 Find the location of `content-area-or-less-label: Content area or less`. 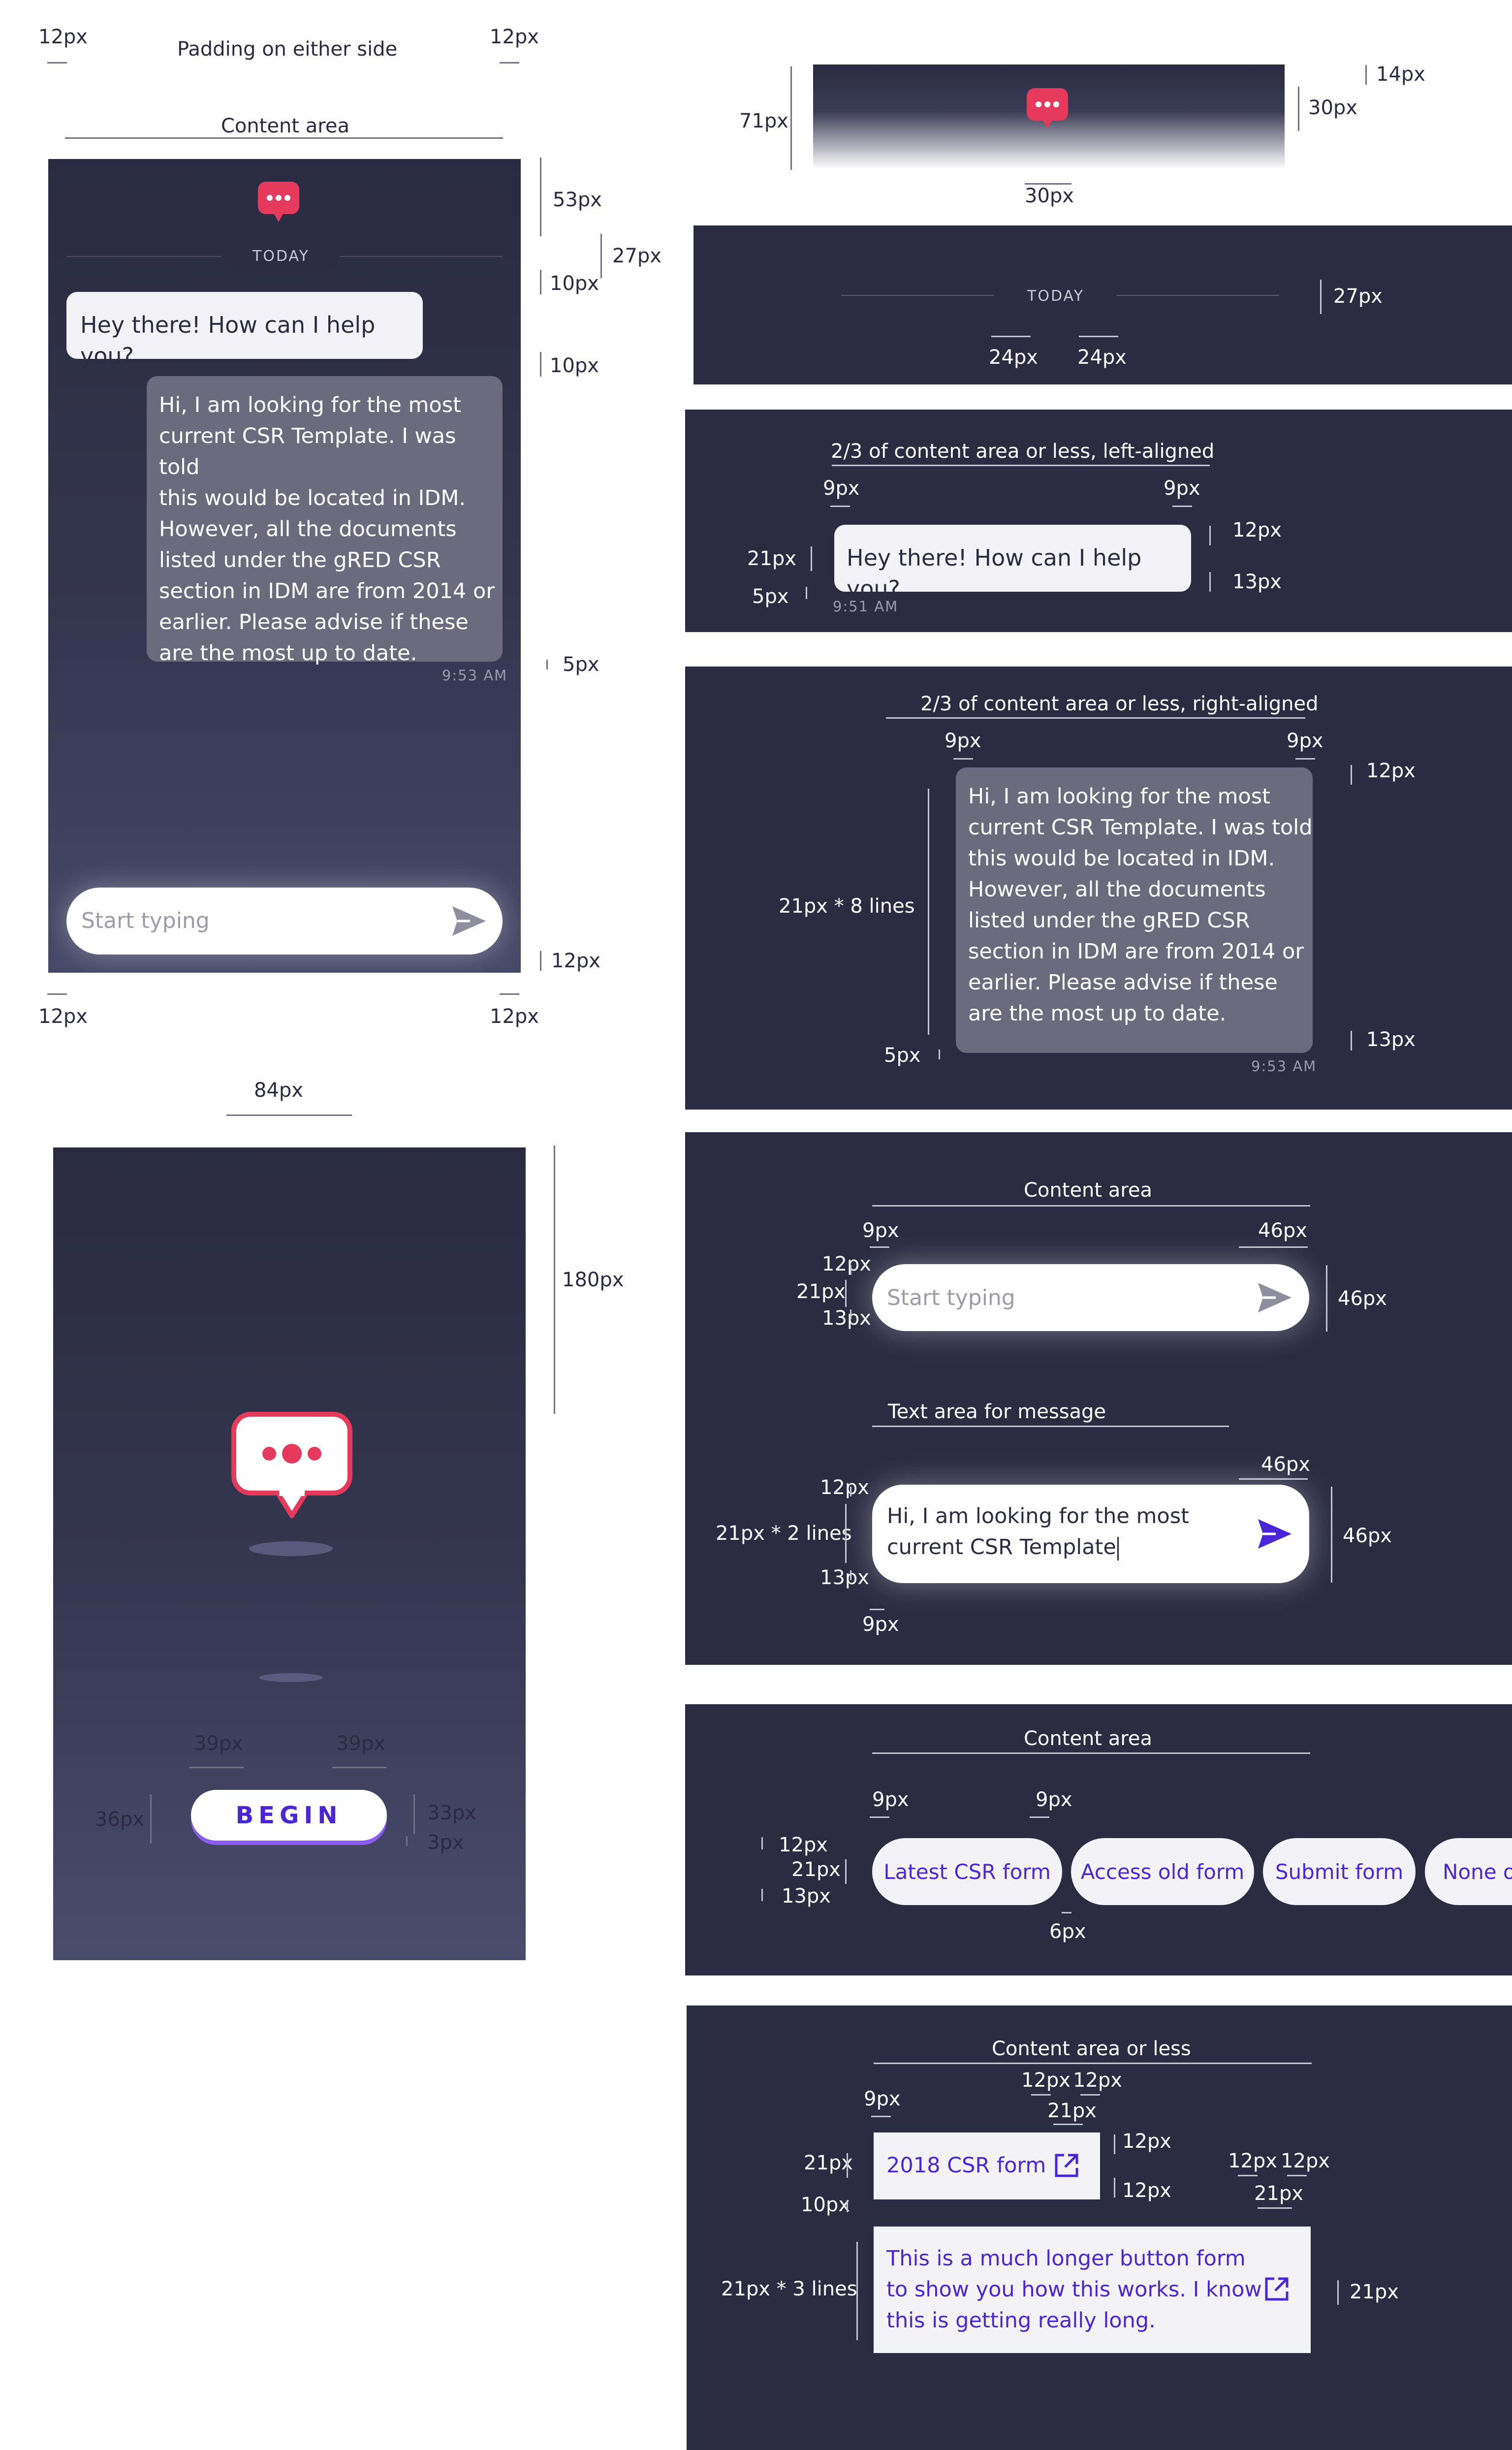

content-area-or-less-label: Content area or less is located at coordinates (1091, 2048).